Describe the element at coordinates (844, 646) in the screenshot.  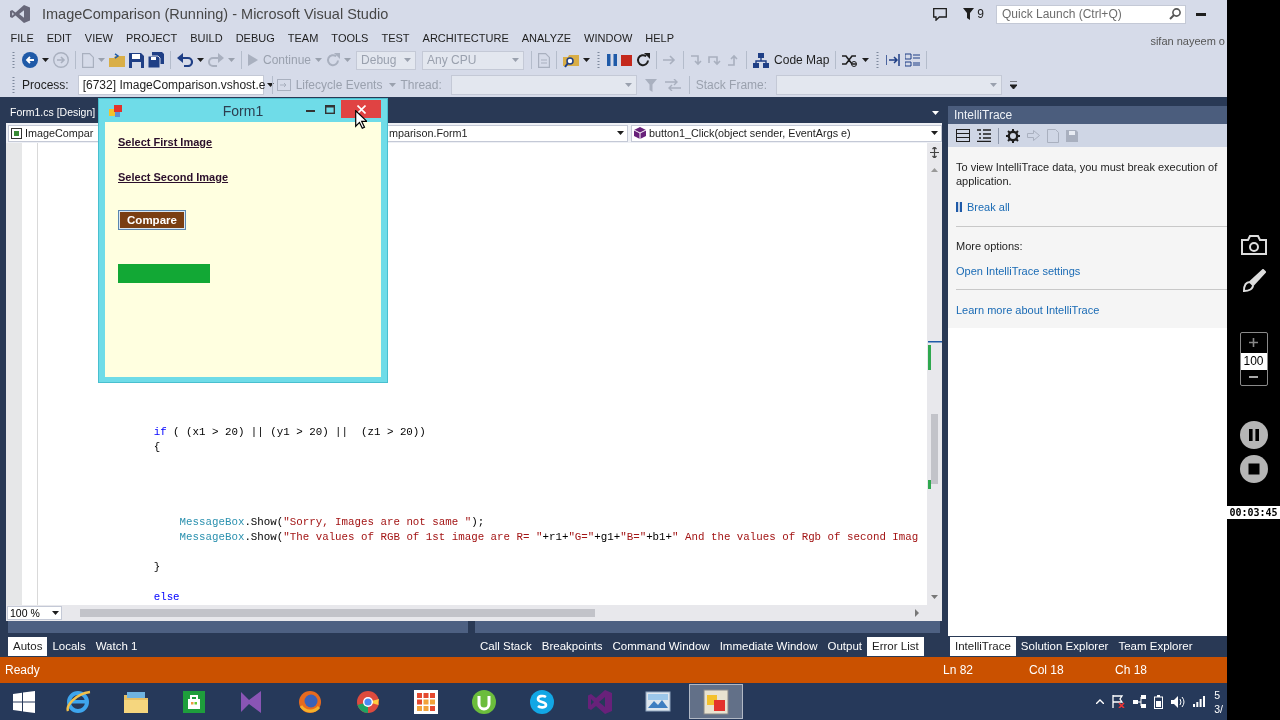
I see `panel-tab: Output` at that location.